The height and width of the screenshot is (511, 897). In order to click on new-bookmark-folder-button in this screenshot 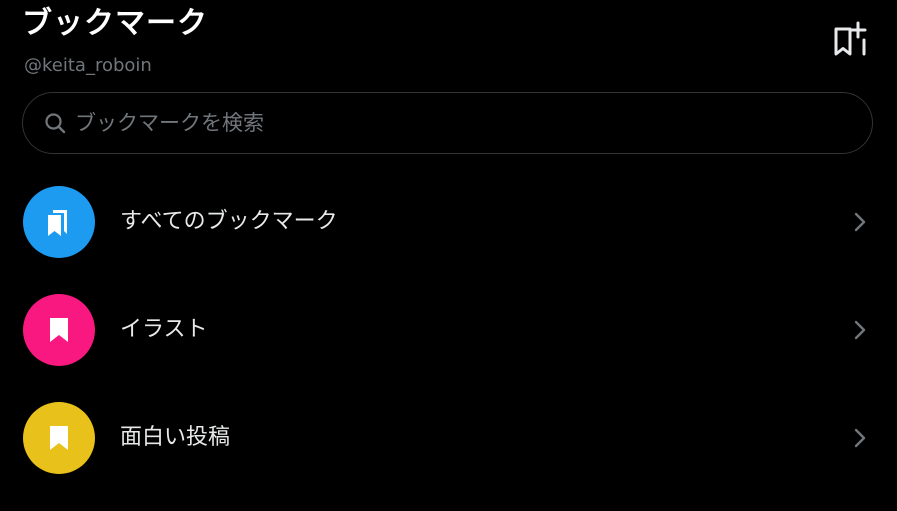, I will do `click(850, 39)`.